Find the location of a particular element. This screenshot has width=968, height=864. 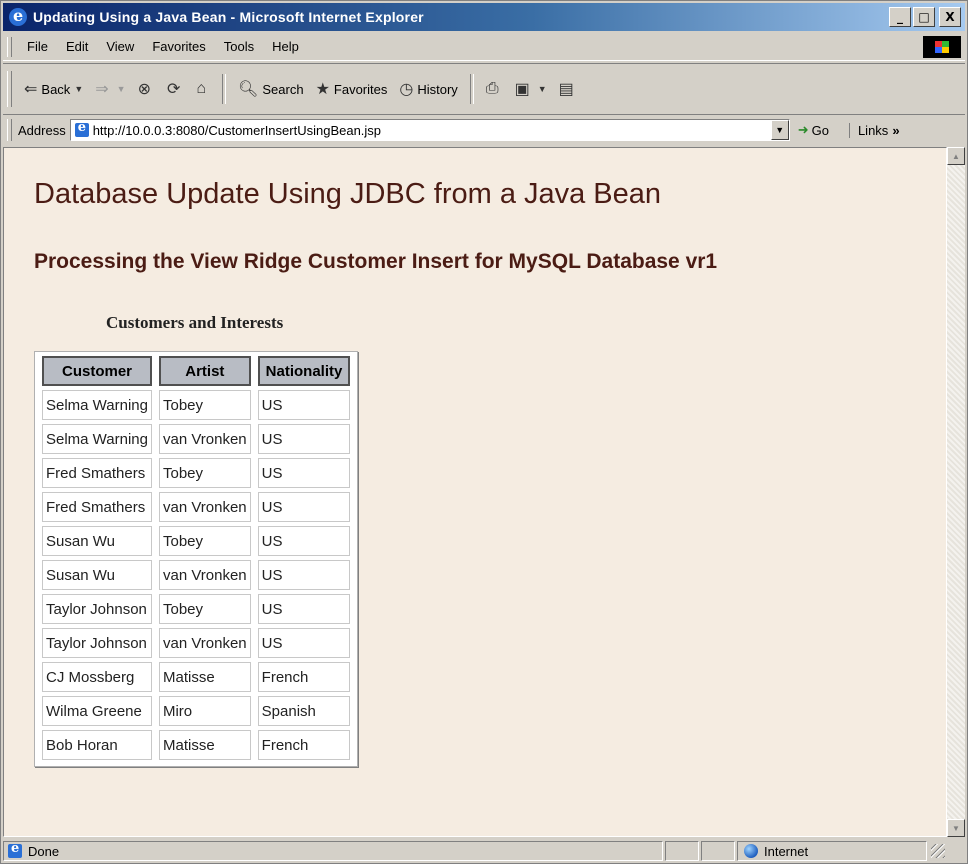

links-label: Links is located at coordinates (873, 130).